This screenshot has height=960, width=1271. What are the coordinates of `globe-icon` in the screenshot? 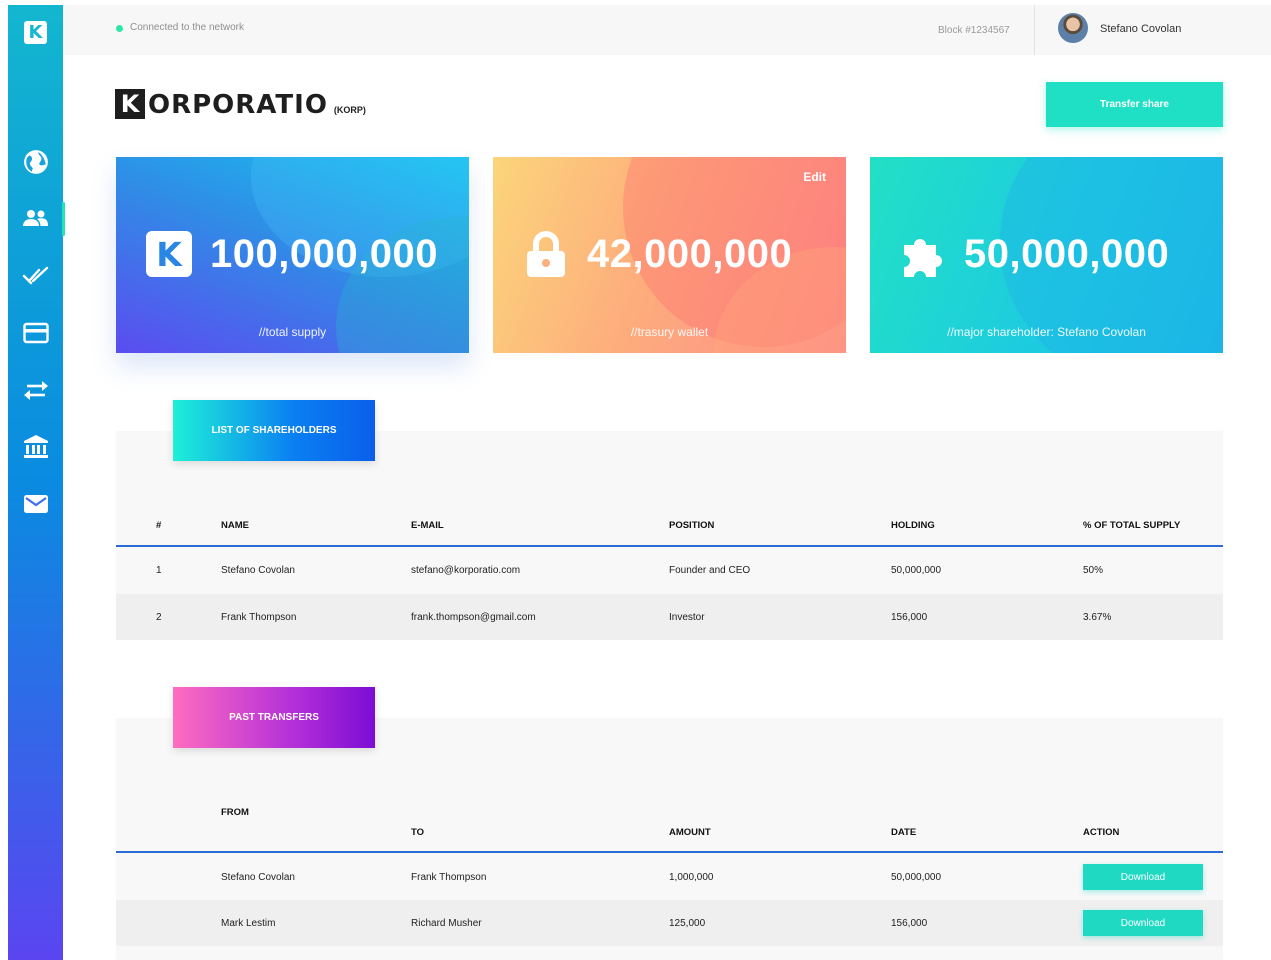 It's located at (35, 161).